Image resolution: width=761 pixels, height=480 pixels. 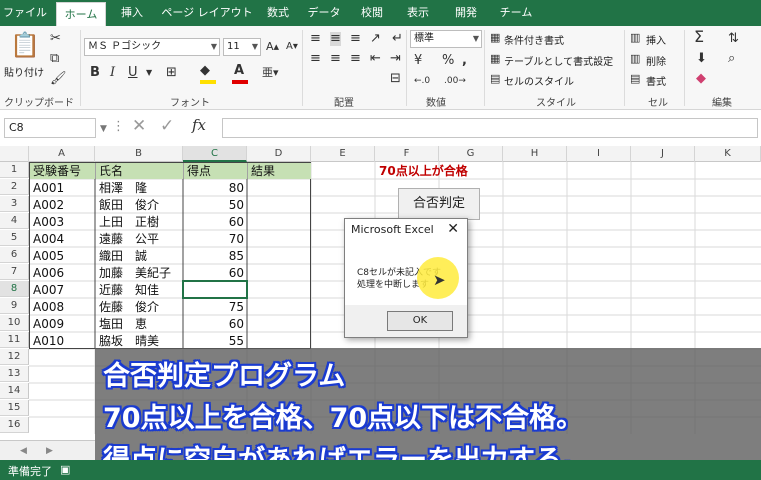 What do you see at coordinates (439, 204) in the screenshot?
I see `judge-button: 合否判定` at bounding box center [439, 204].